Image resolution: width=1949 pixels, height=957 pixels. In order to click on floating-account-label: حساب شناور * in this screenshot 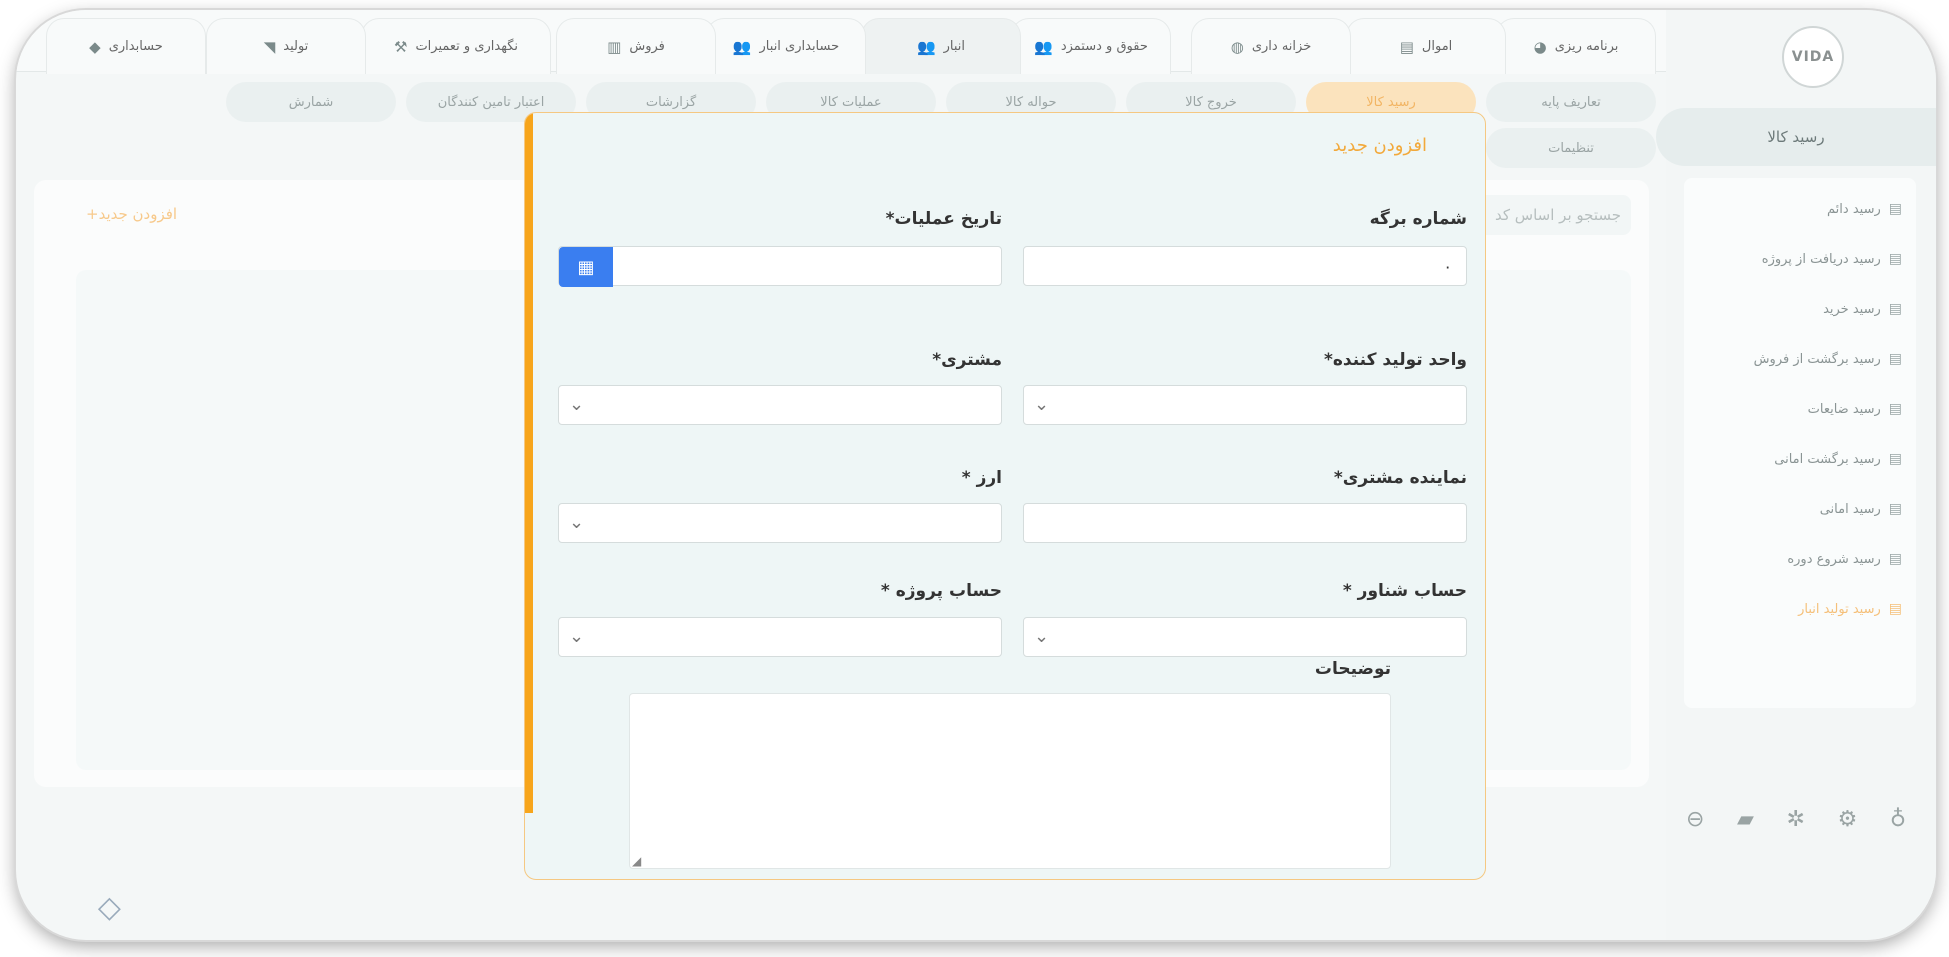, I will do `click(1404, 591)`.